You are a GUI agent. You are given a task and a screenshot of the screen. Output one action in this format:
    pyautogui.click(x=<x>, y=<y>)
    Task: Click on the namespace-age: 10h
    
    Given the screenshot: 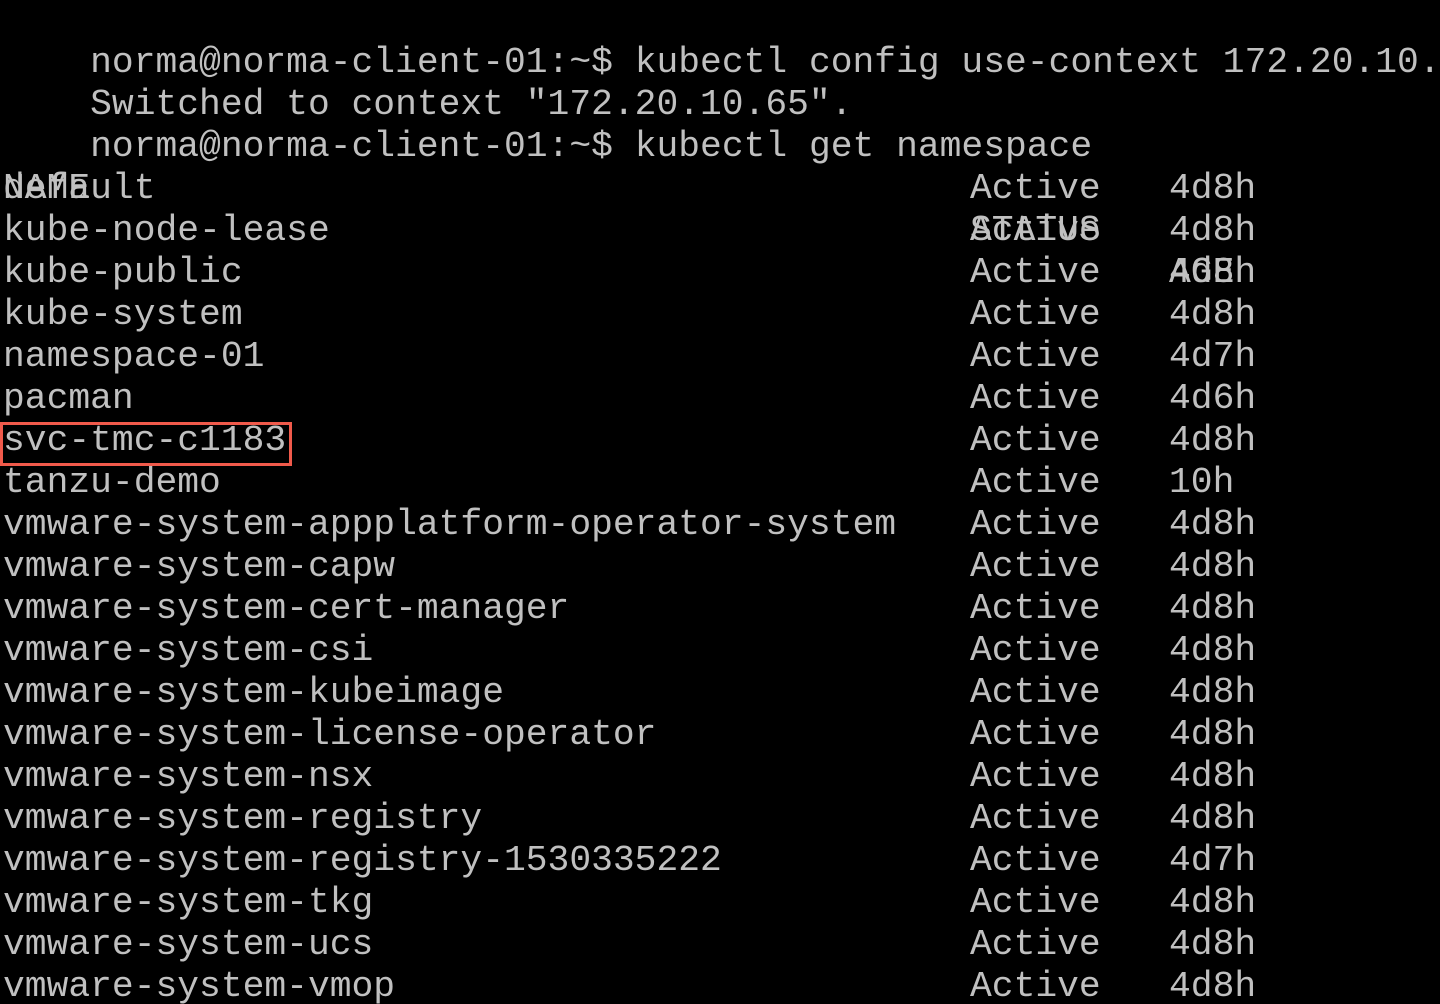 What is the action you would take?
    pyautogui.click(x=1202, y=482)
    